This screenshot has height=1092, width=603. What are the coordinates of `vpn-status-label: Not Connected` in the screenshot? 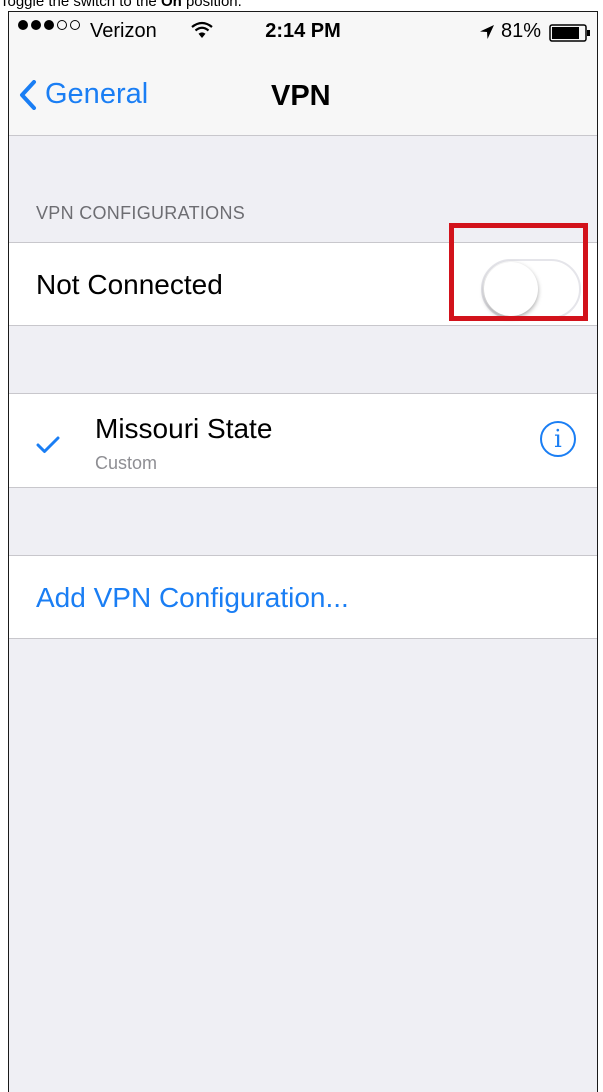 It's located at (129, 284).